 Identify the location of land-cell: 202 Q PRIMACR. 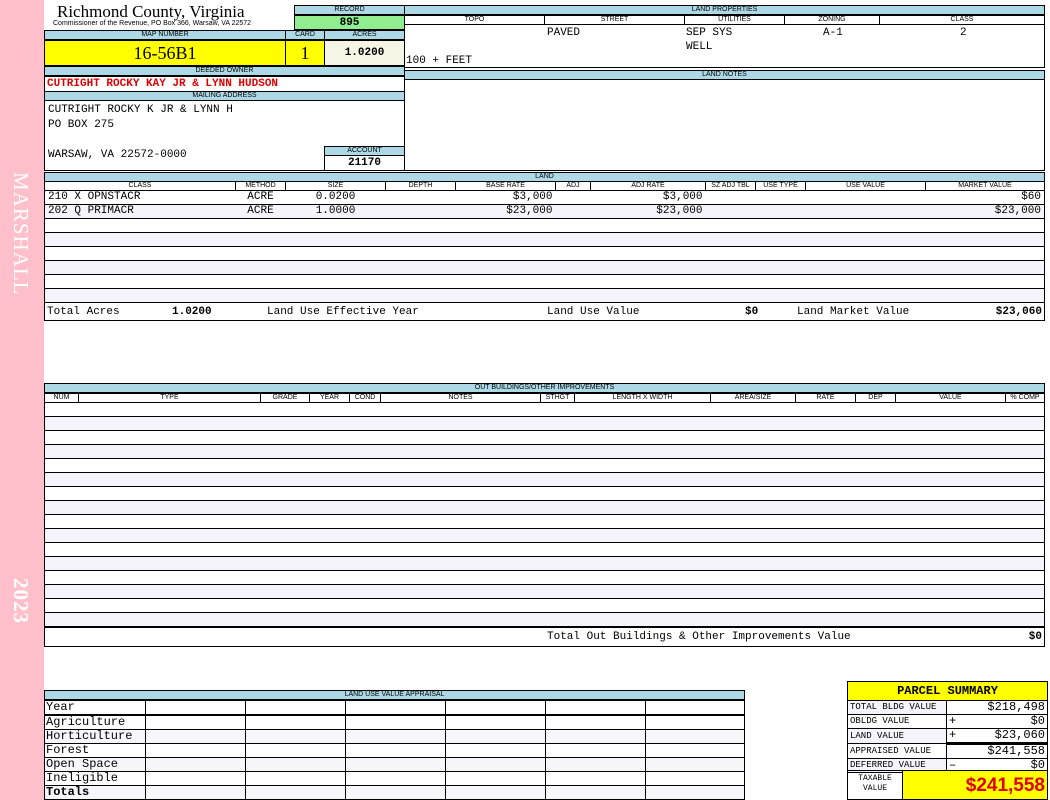
(140, 211).